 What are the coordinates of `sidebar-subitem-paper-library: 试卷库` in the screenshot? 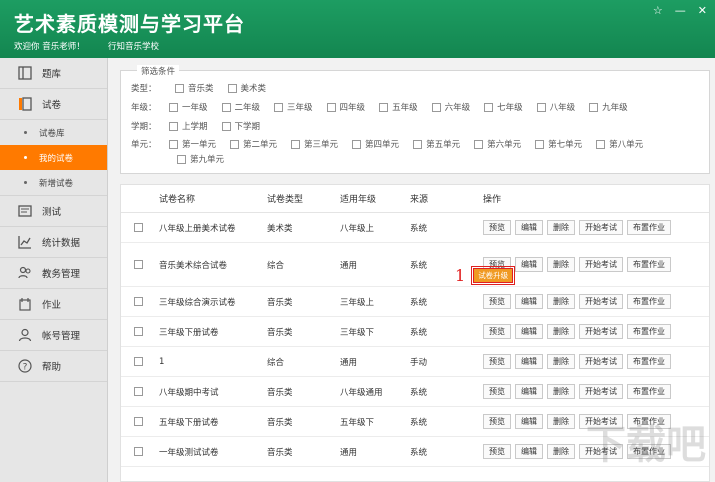 It's located at (53, 132).